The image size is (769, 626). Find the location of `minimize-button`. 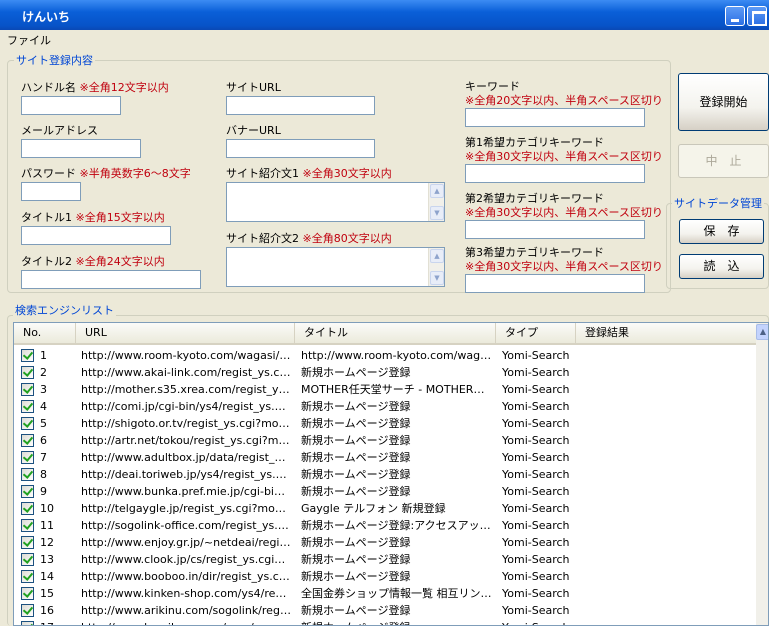

minimize-button is located at coordinates (735, 16).